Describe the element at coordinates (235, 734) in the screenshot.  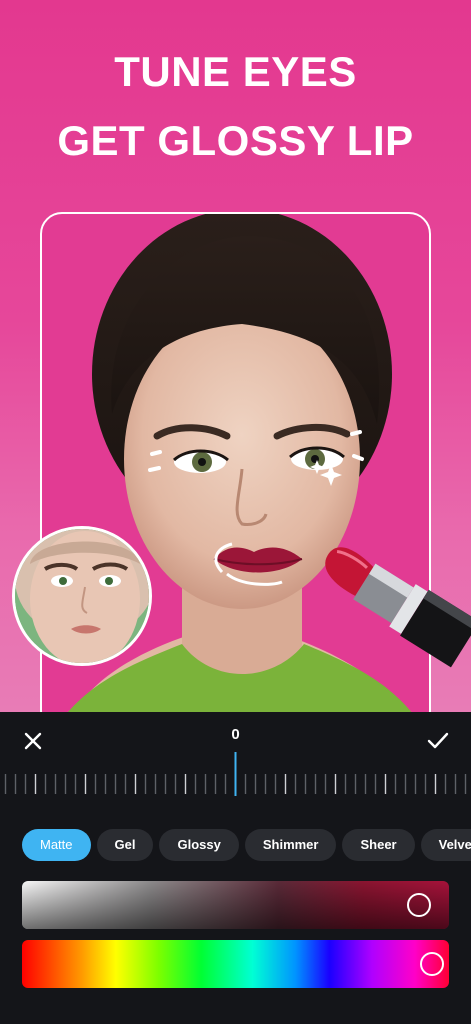
I see `intensity-value: 0` at that location.